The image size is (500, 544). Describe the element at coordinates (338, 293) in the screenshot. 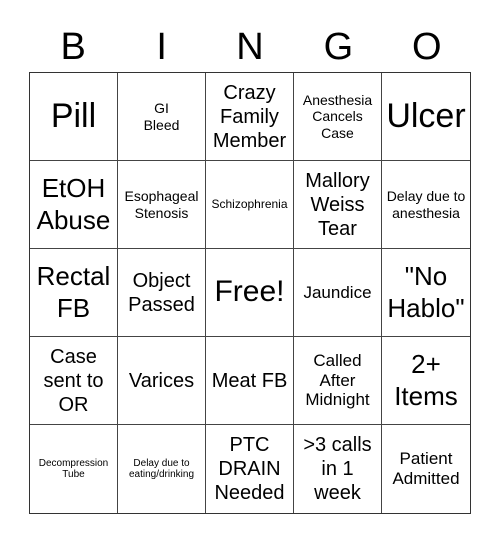

I see `bingo-cell: Jaundice` at that location.